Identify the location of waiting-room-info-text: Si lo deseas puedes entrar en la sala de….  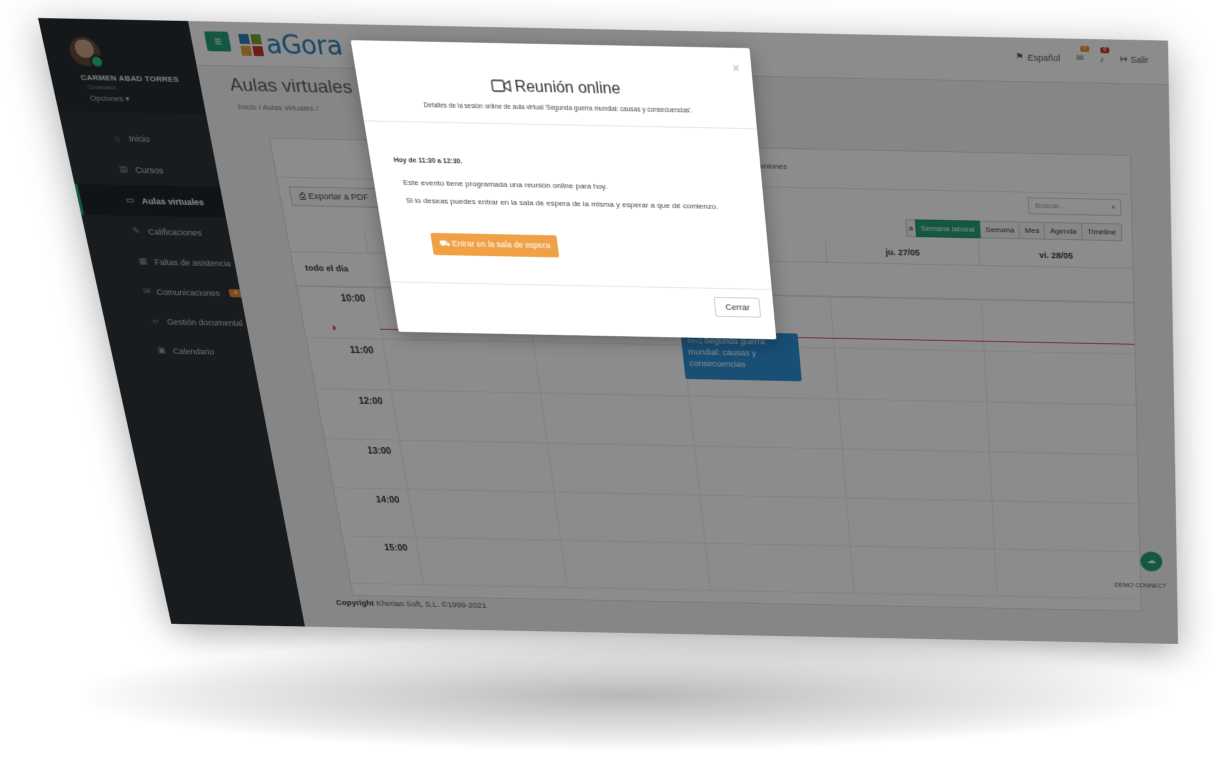
(565, 204).